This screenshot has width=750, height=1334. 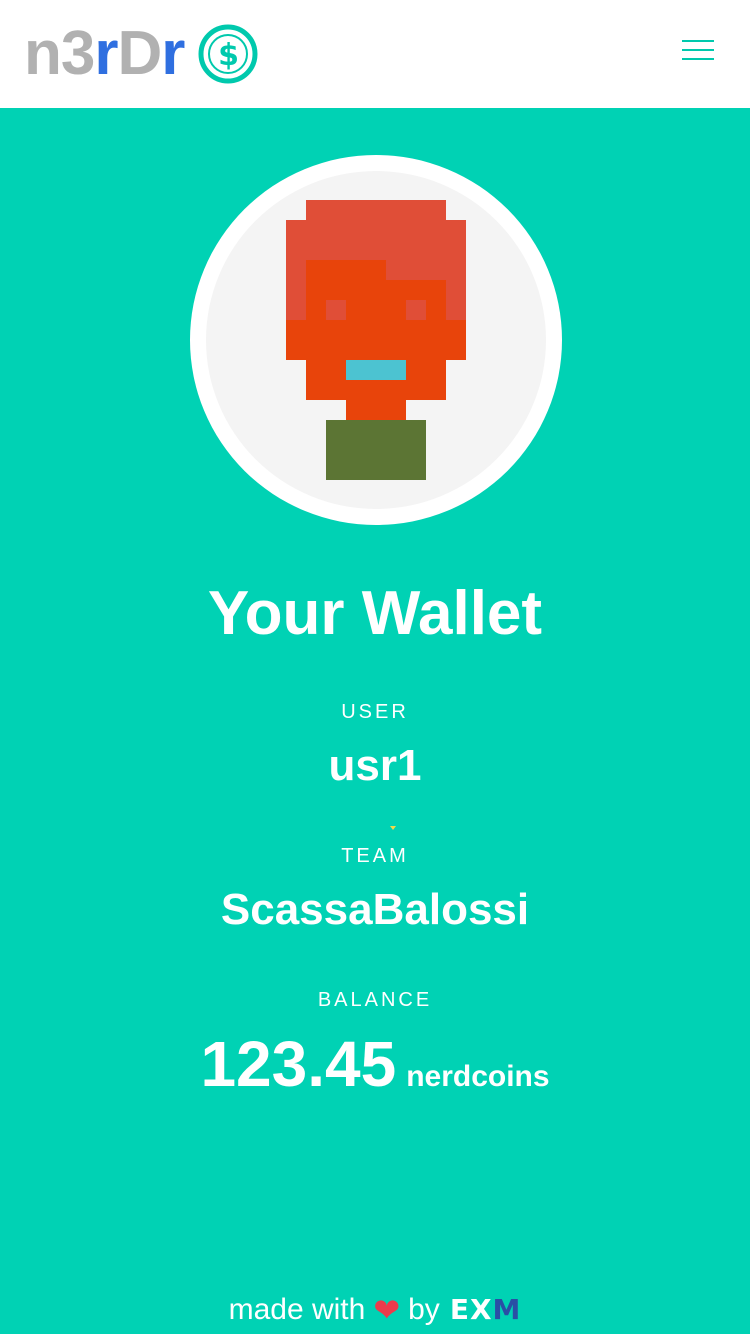 What do you see at coordinates (297, 1309) in the screenshot?
I see `footer-made-with: made with` at bounding box center [297, 1309].